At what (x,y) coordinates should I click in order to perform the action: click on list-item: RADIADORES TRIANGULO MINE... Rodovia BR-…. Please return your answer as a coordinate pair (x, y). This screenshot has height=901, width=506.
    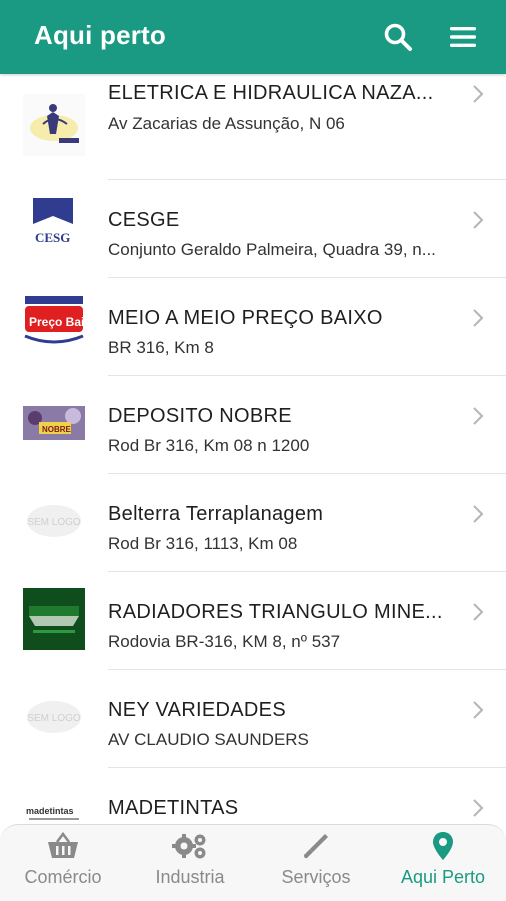
    Looking at the image, I should click on (253, 621).